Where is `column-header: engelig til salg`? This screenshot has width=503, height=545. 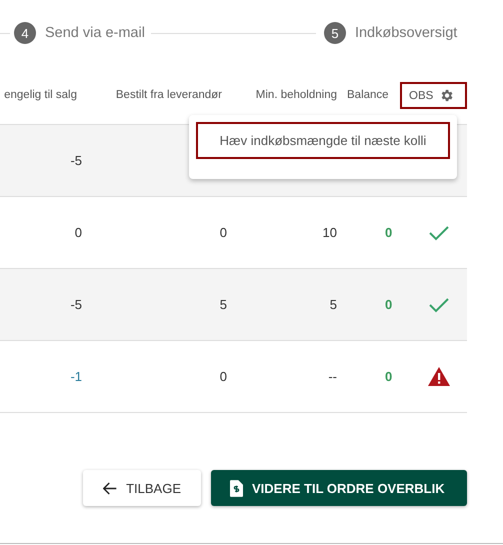 column-header: engelig til salg is located at coordinates (40, 95).